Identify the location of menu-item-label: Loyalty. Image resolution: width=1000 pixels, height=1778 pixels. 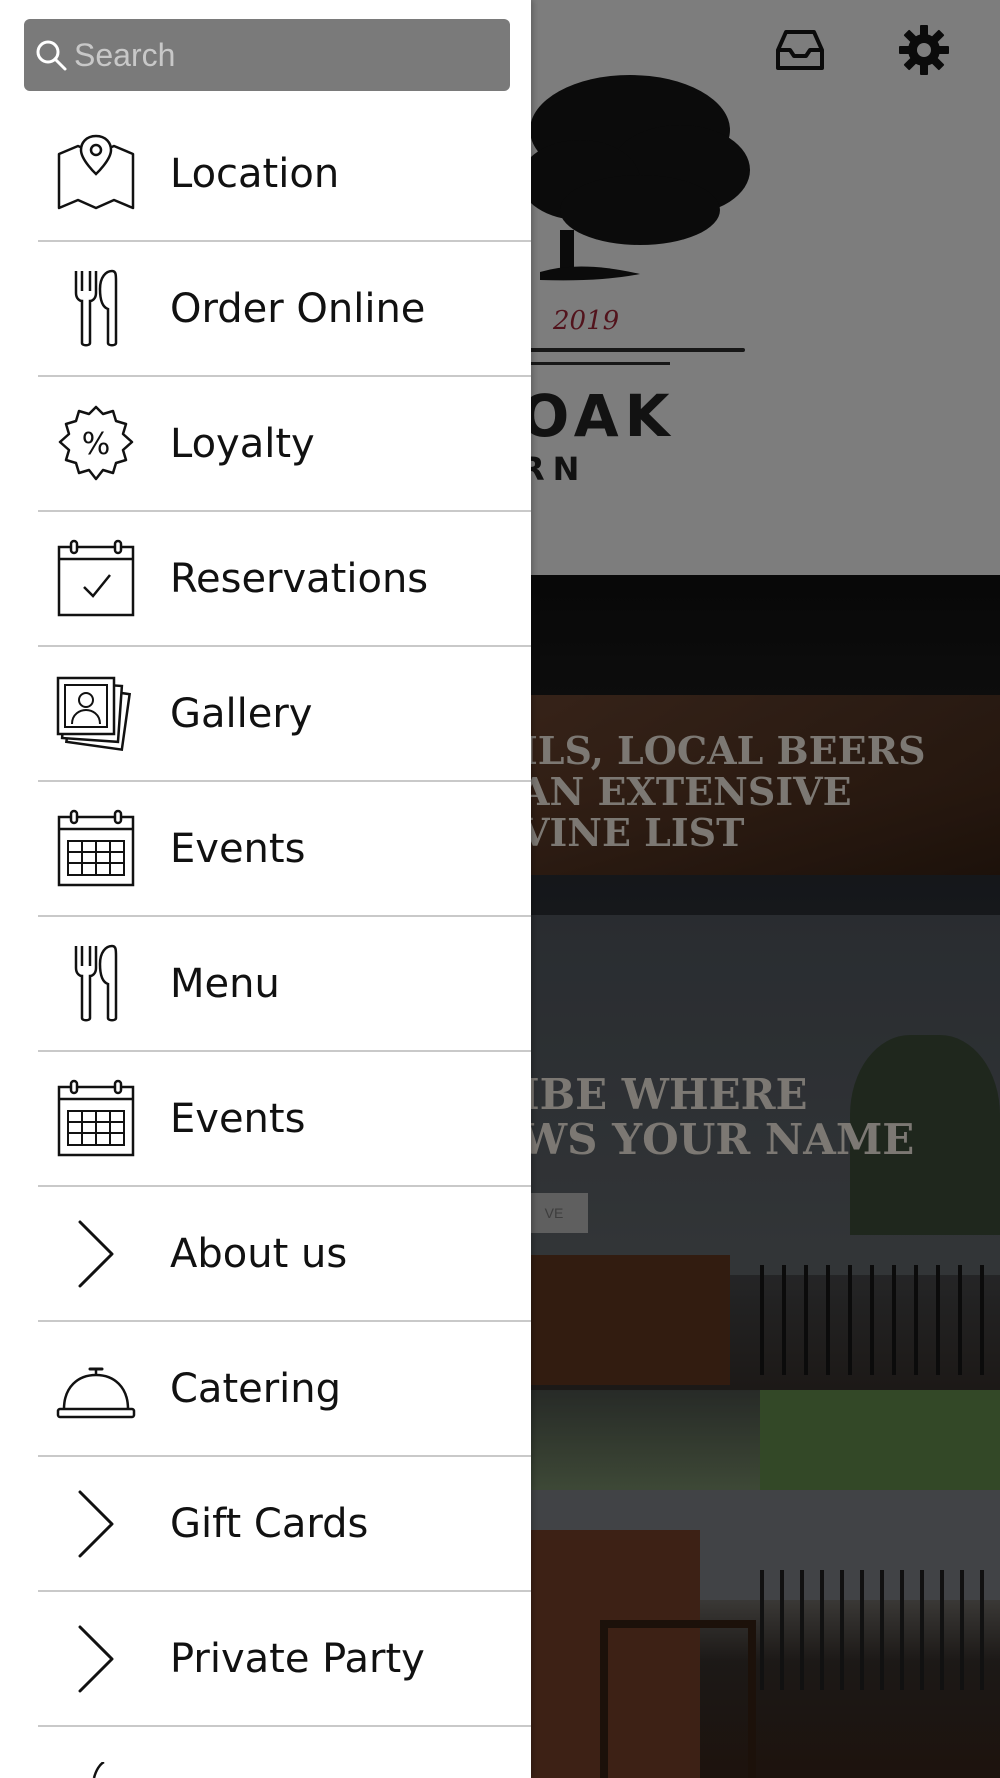
(242, 444).